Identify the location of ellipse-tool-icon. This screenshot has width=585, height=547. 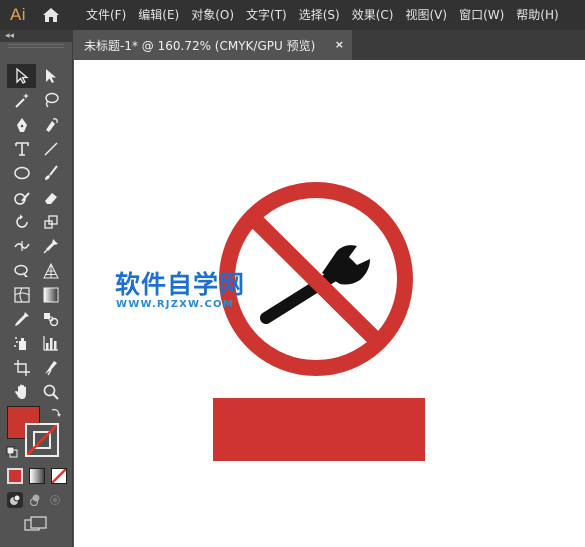
(21, 173).